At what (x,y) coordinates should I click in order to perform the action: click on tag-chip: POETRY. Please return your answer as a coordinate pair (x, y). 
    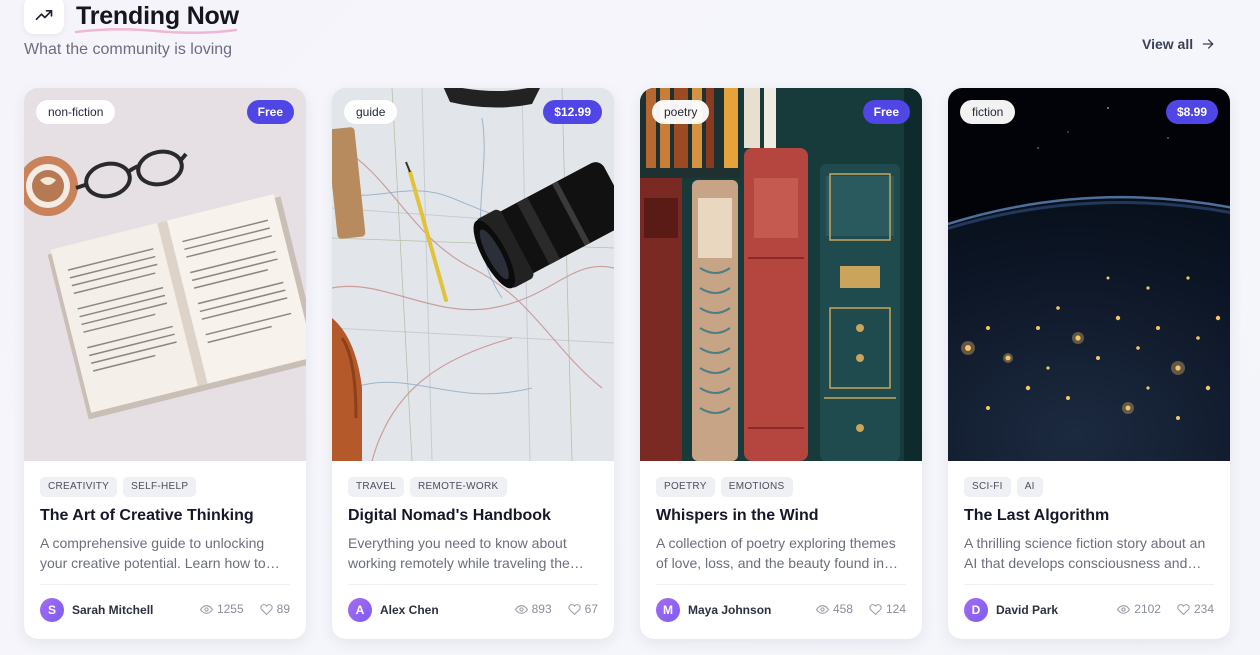
    Looking at the image, I should click on (685, 487).